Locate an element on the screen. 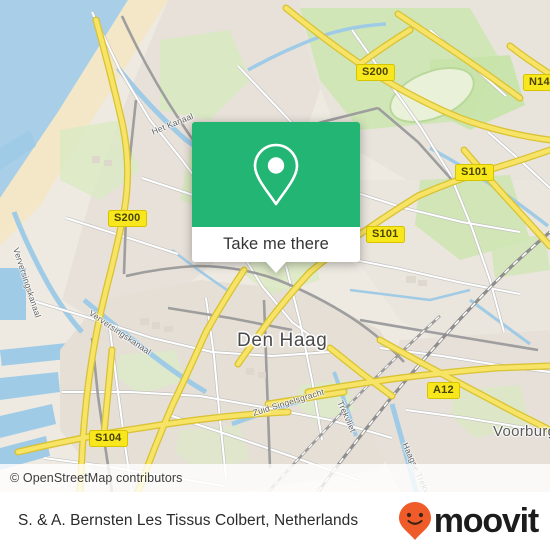  take-me-there-label: Take me there is located at coordinates (276, 244).